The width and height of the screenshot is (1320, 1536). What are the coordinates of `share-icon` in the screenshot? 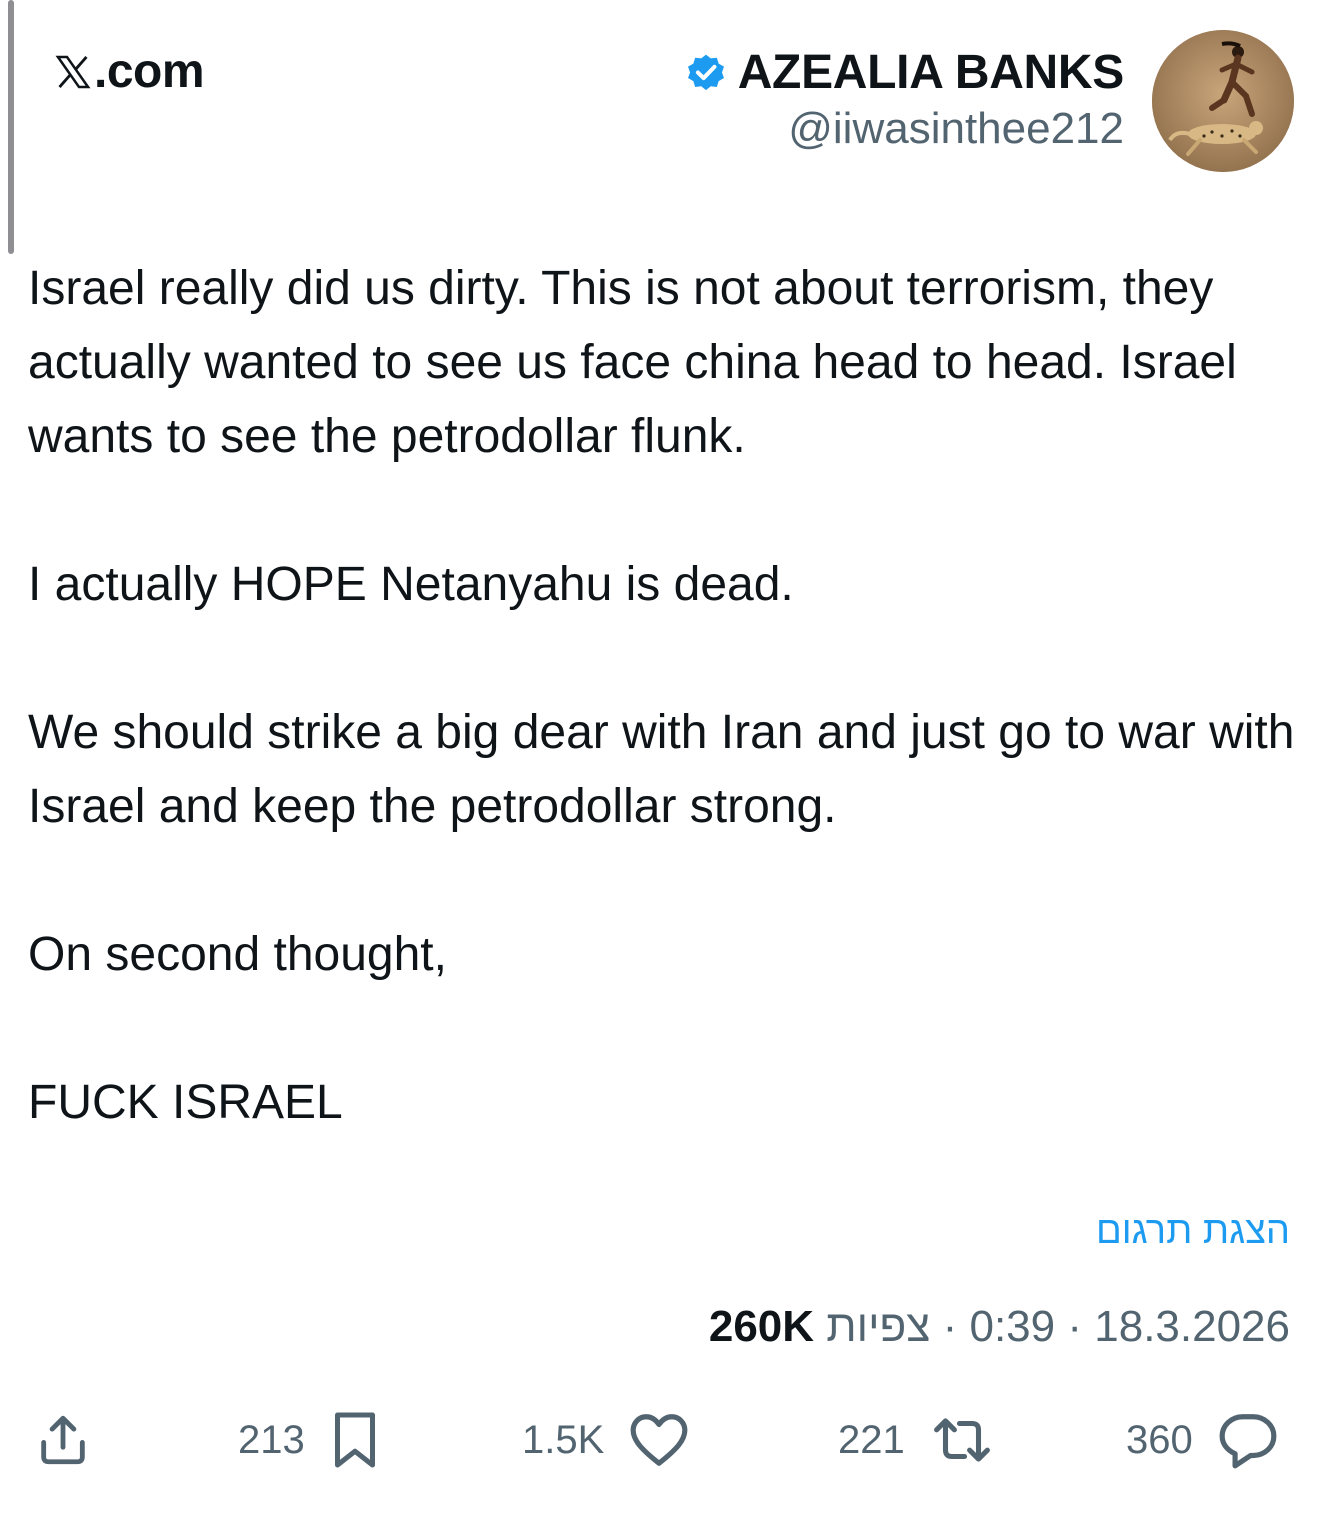 It's located at (63, 1440).